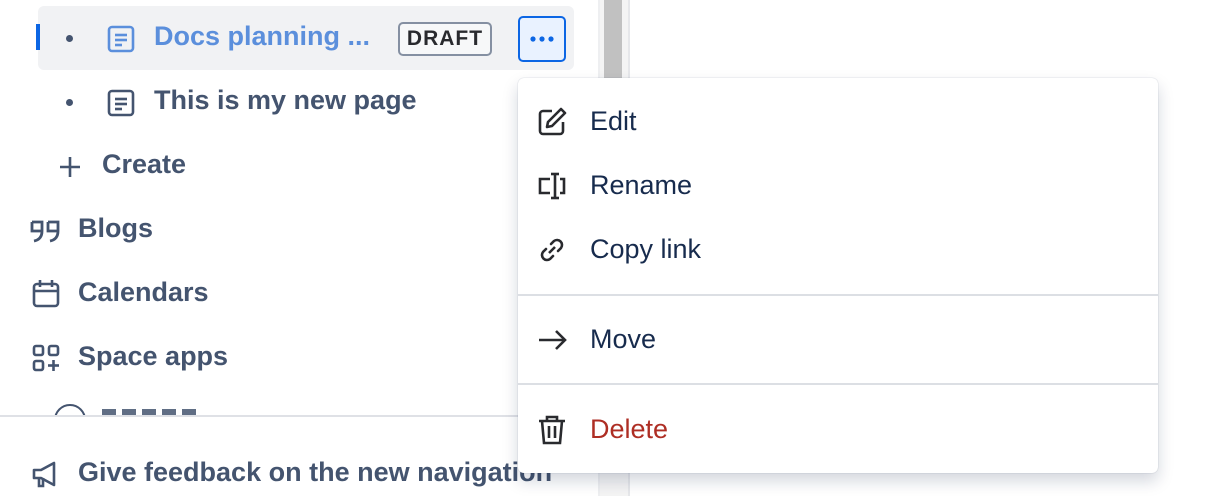 The image size is (1214, 496). I want to click on more-actions-button, so click(542, 39).